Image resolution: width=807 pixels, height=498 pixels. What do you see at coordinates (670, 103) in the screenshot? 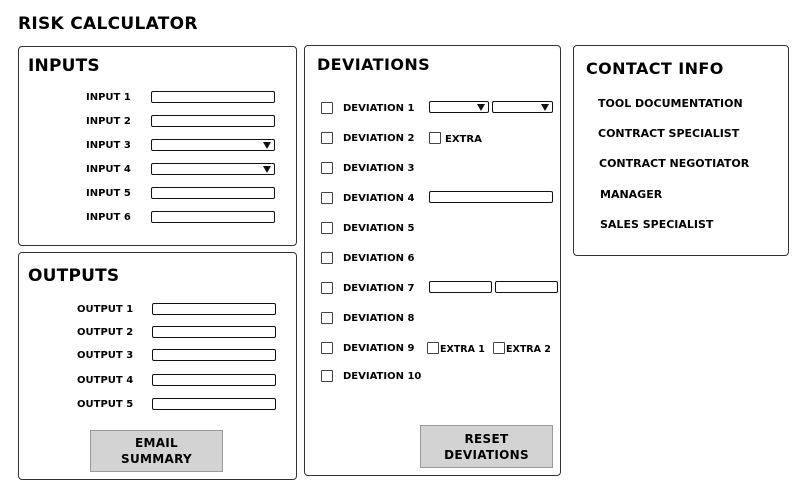
I see `tool-documentation-link: TOOL DOCUMENTATION` at bounding box center [670, 103].